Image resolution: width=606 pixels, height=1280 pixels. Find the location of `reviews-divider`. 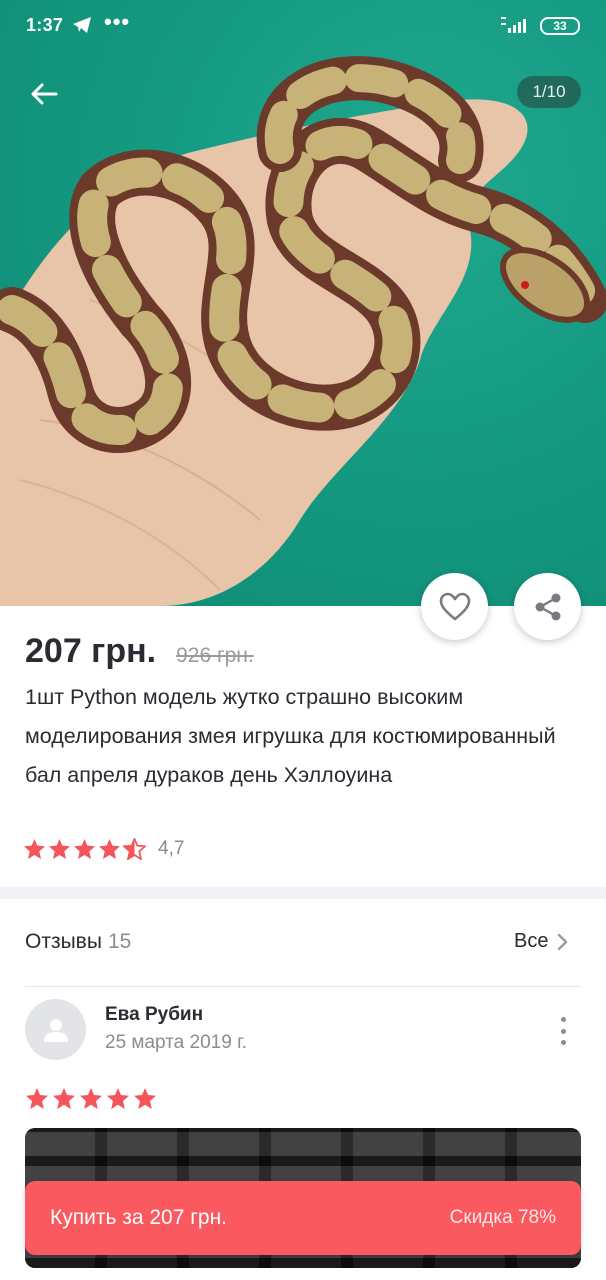

reviews-divider is located at coordinates (303, 986).